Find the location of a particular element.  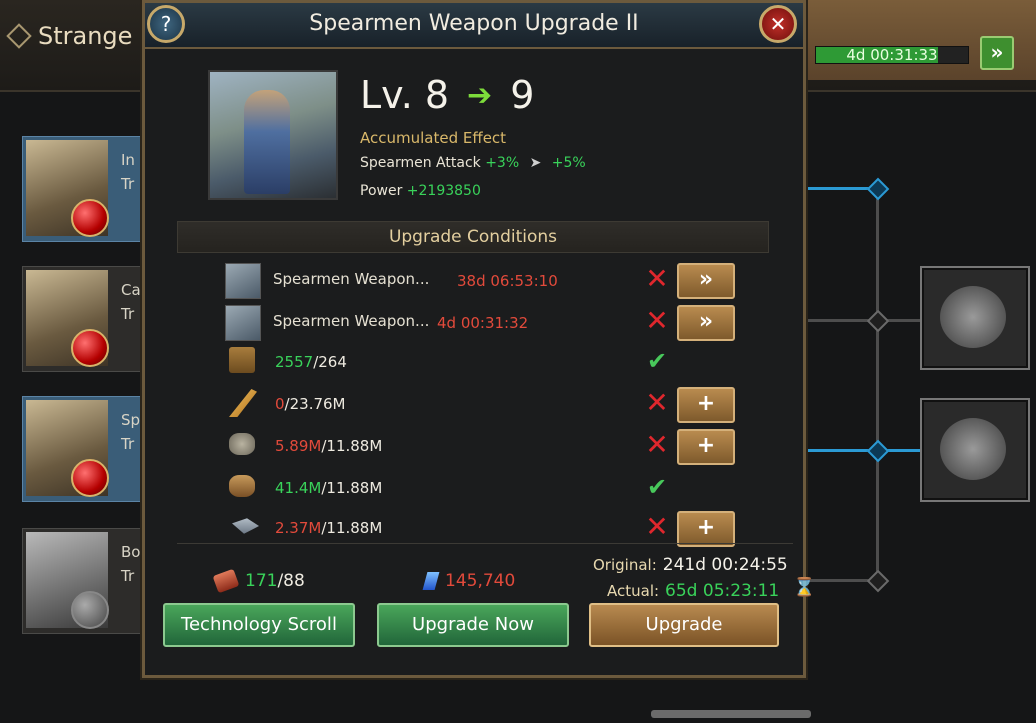

tech-card-label: Ca is located at coordinates (131, 290).